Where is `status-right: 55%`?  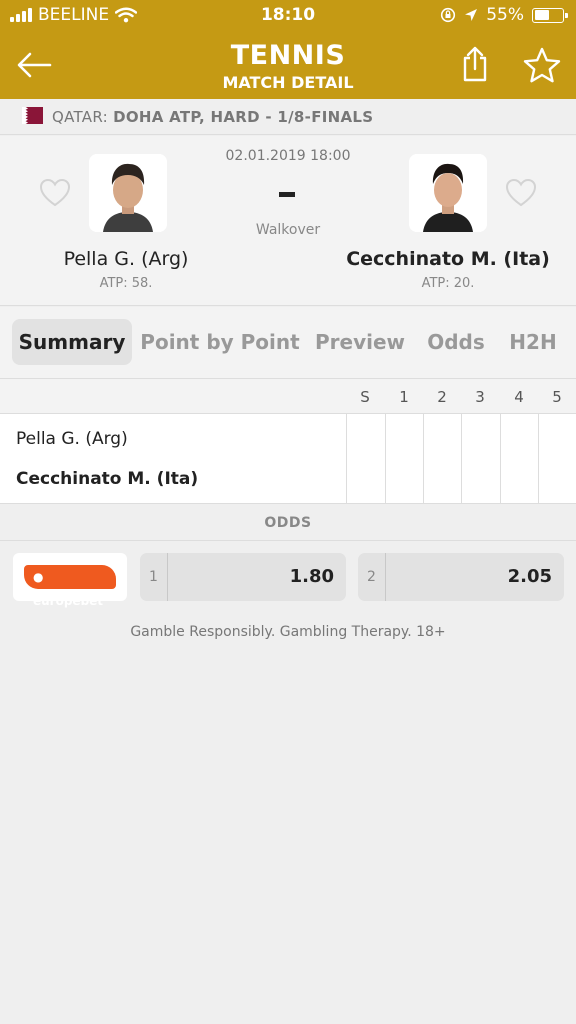 status-right: 55% is located at coordinates (504, 15).